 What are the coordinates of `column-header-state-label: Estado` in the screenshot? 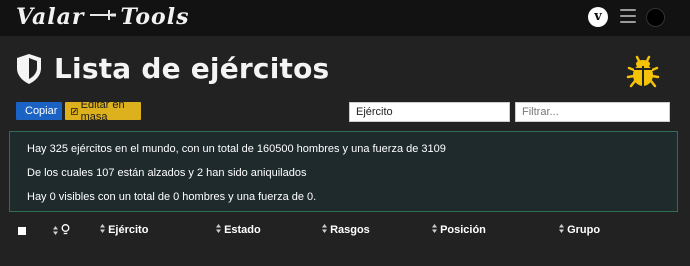 It's located at (242, 230).